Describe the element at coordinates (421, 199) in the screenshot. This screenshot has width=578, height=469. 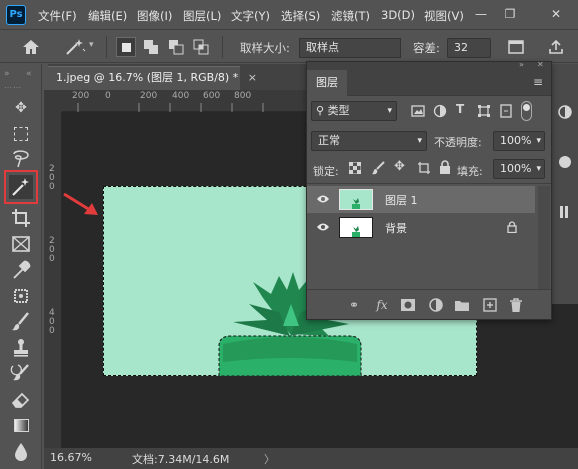
I see `layer-row-layer1: 图层 1` at that location.